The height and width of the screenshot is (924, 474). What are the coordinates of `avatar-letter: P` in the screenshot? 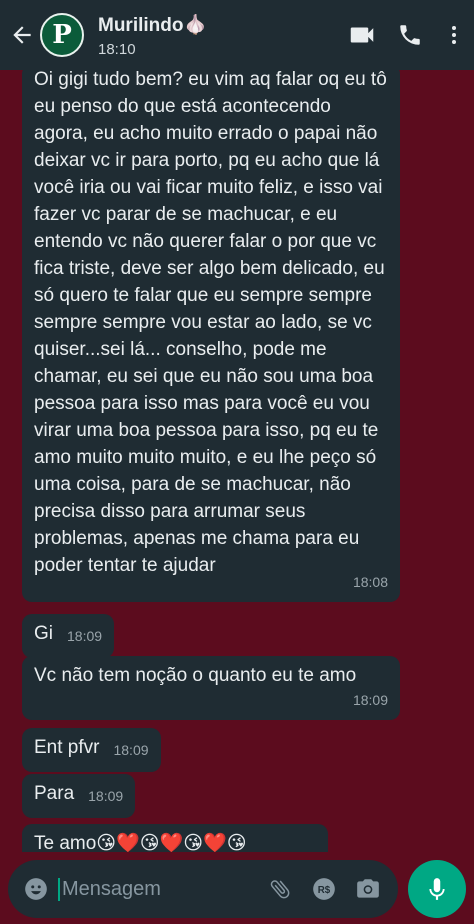 It's located at (62, 35).